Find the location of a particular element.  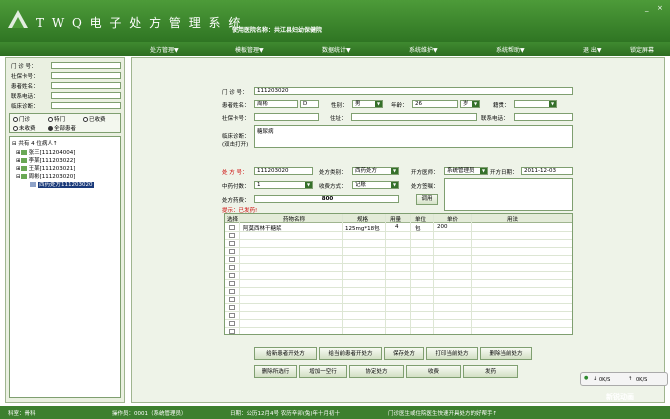

address-input is located at coordinates (414, 117).